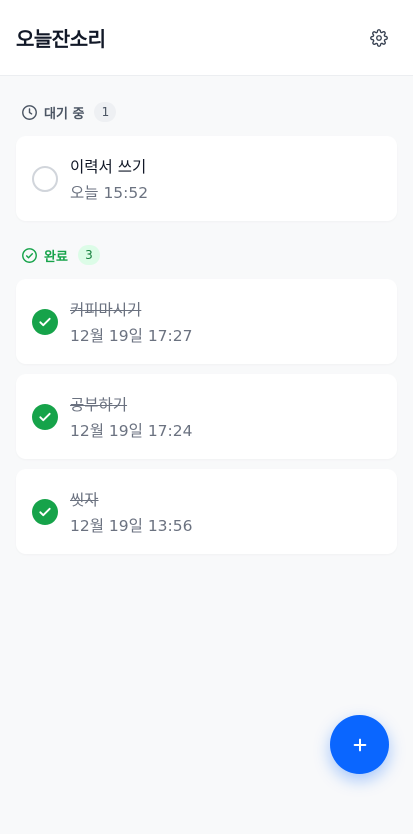  I want to click on task-time: 12월 19일 17:27, so click(131, 335).